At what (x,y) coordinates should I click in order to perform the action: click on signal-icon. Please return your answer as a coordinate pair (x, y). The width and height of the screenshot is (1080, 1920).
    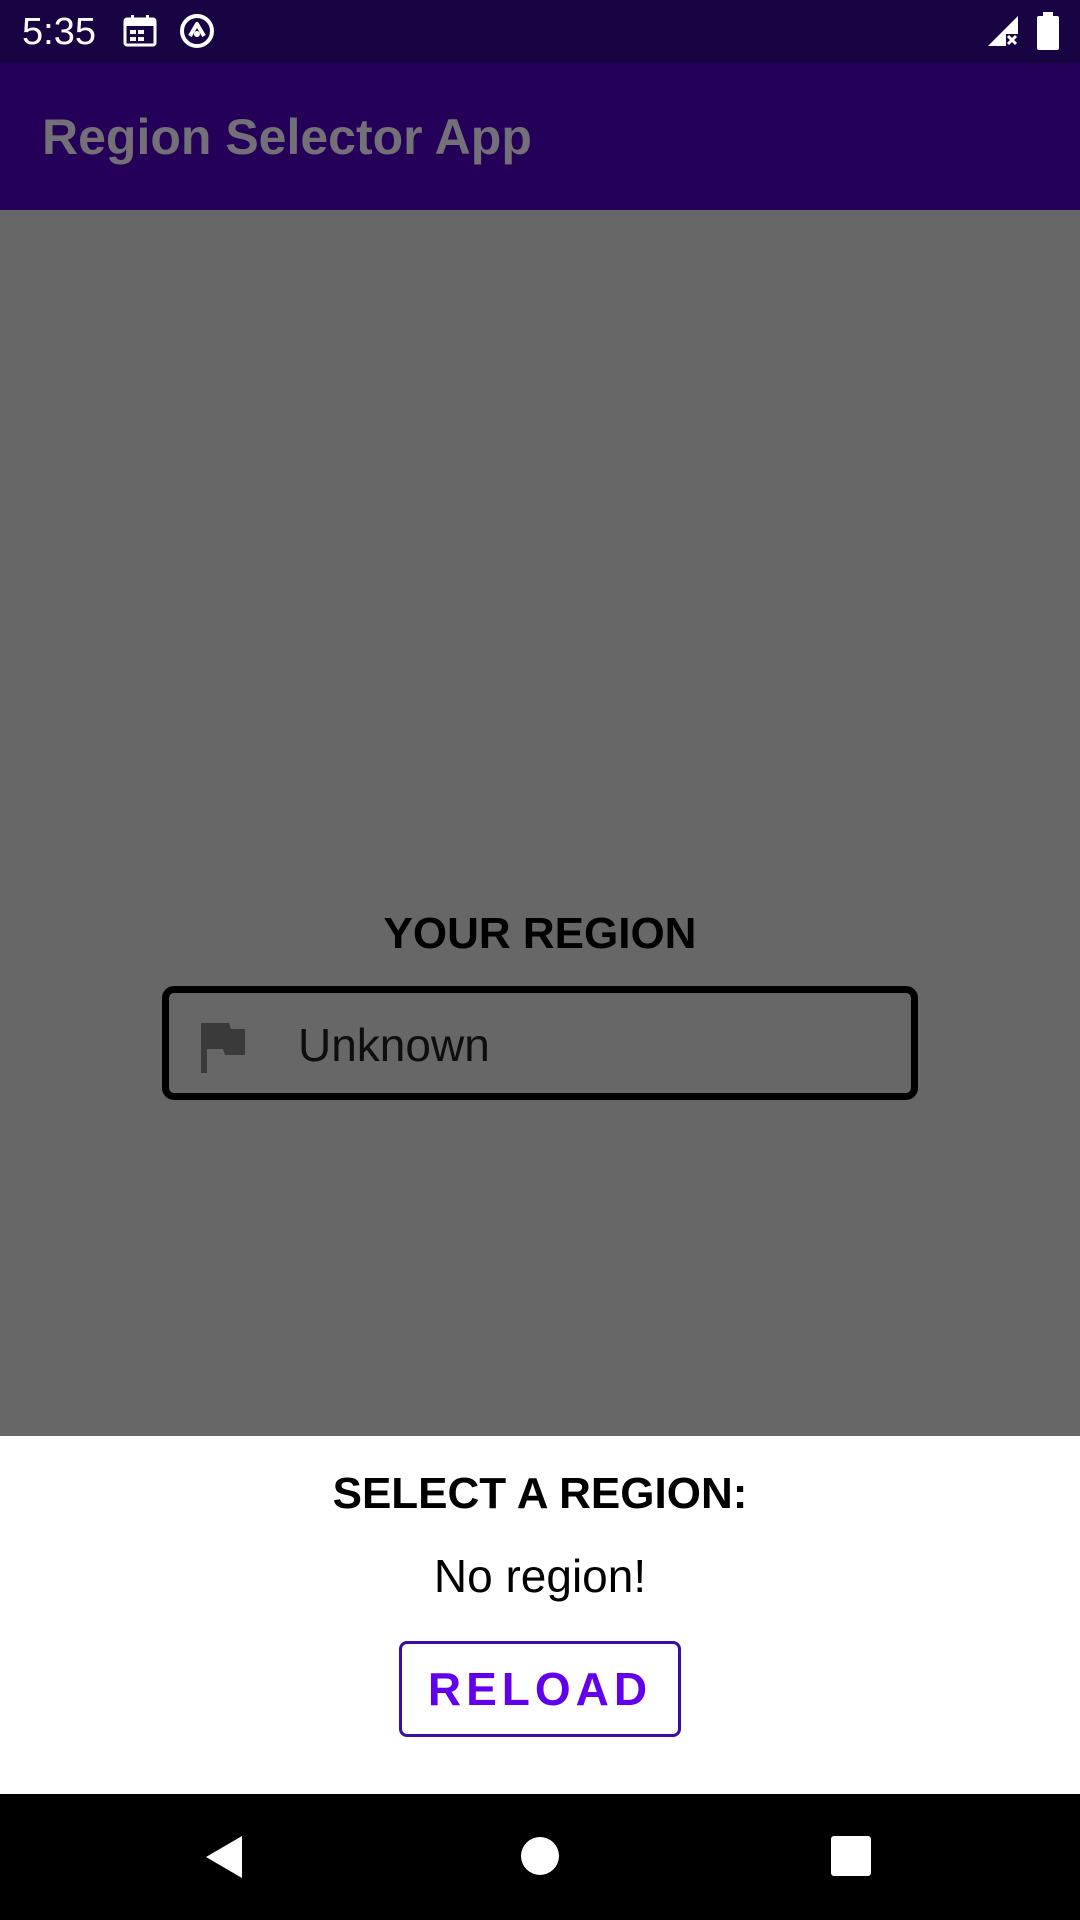
    Looking at the image, I should click on (1003, 31).